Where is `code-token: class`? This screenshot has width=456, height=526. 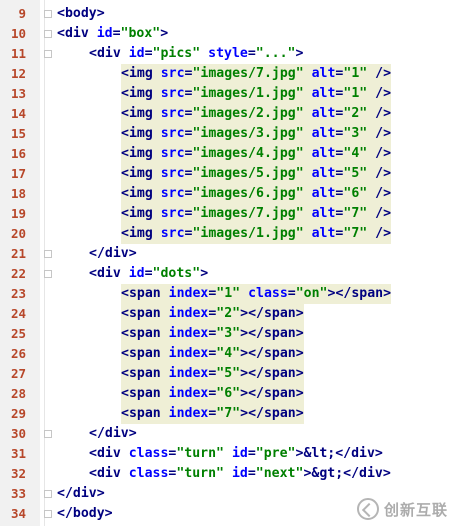
code-token: class is located at coordinates (268, 294).